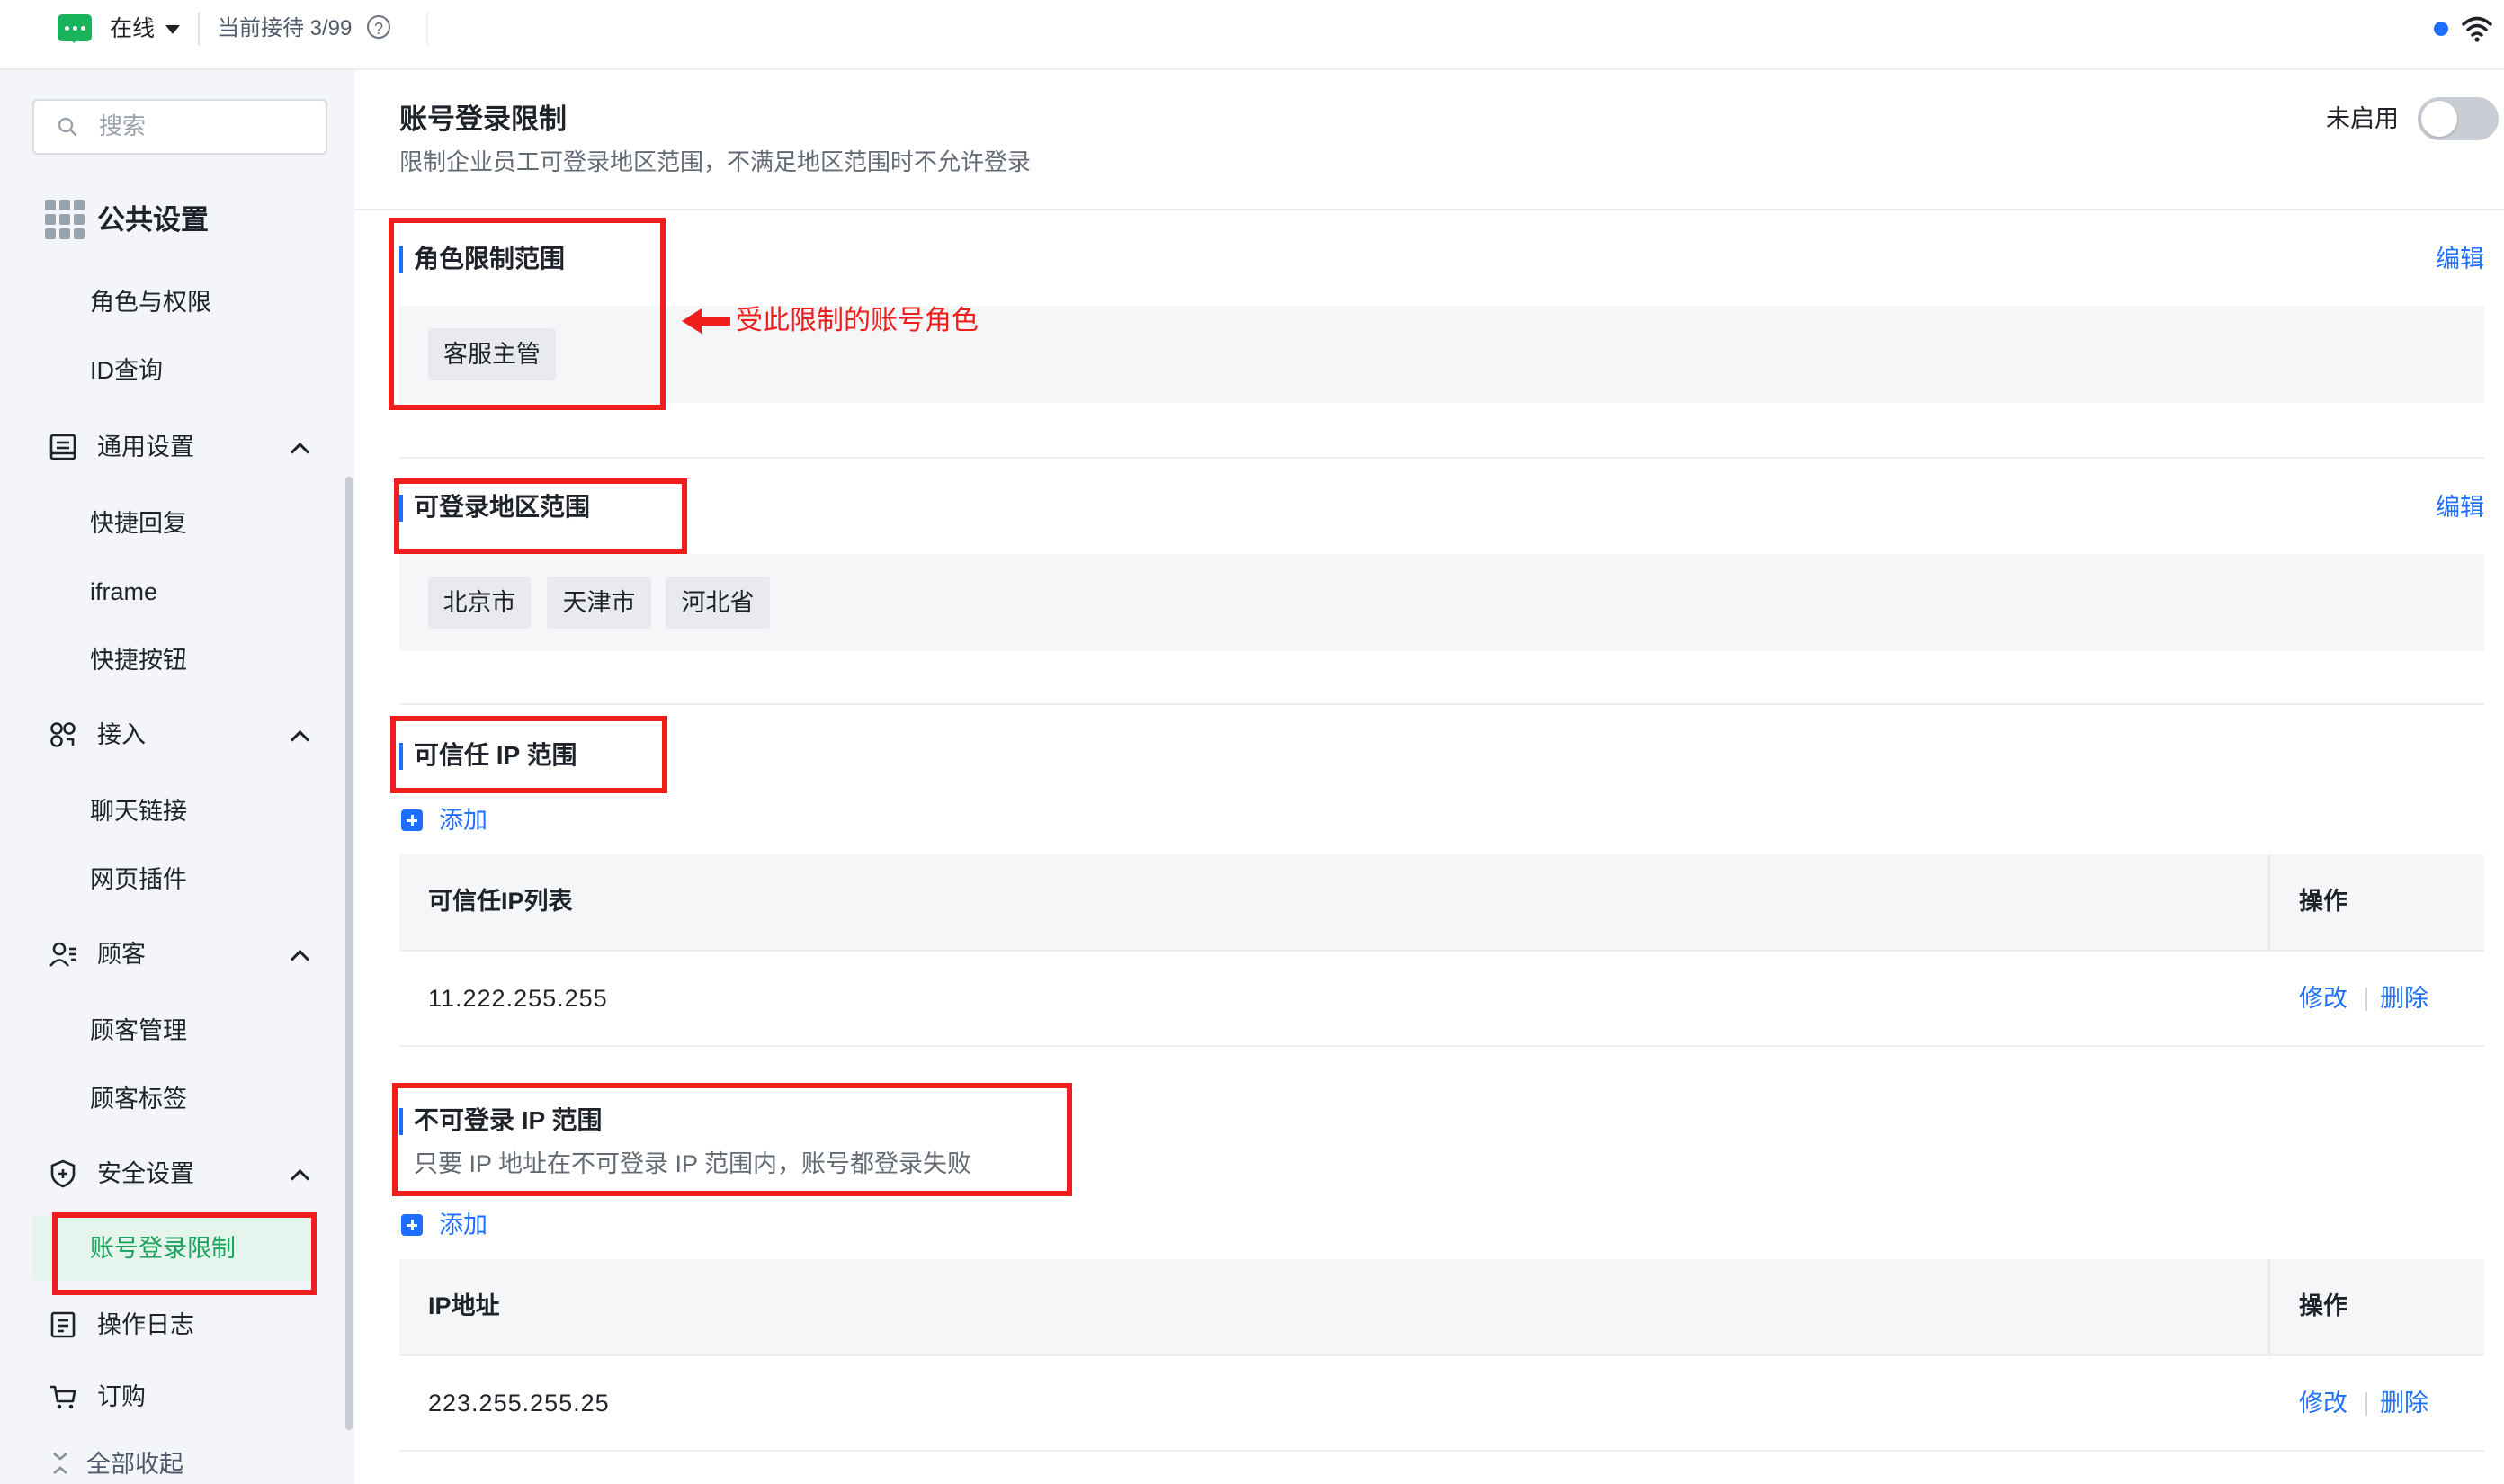  What do you see at coordinates (67, 127) in the screenshot?
I see `search-icon` at bounding box center [67, 127].